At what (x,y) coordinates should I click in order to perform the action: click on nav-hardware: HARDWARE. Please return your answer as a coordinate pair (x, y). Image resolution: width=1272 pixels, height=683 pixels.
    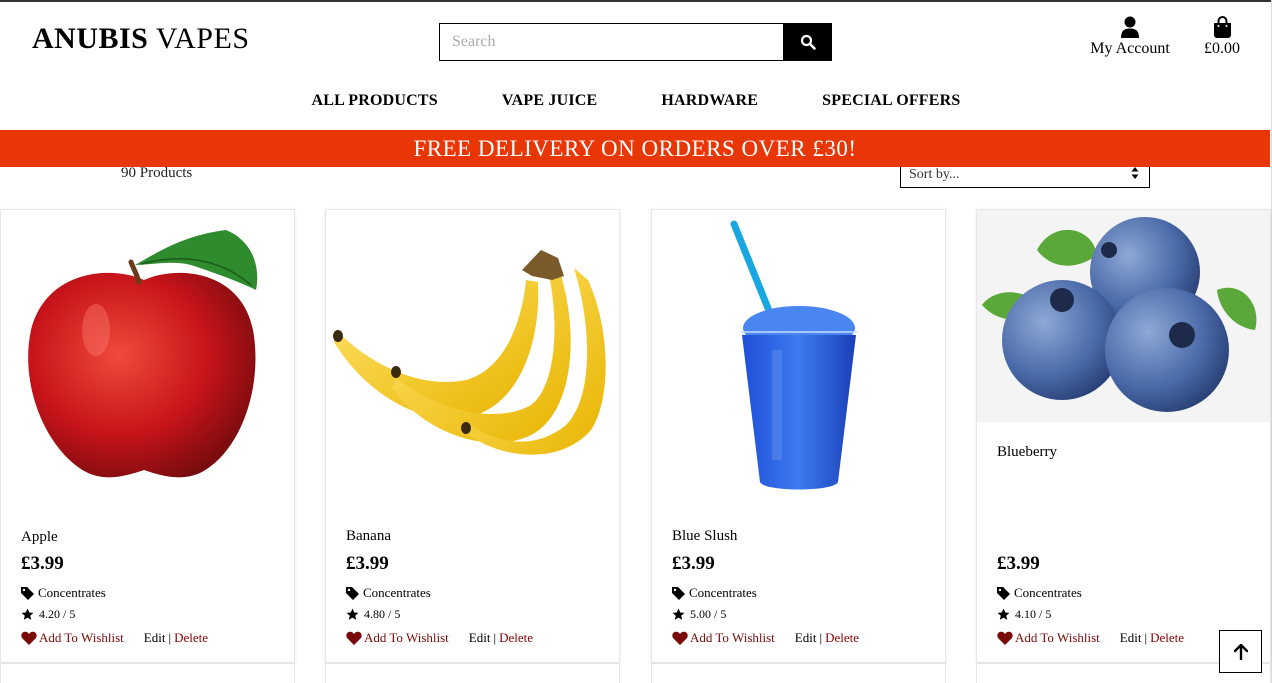
    Looking at the image, I should click on (709, 101).